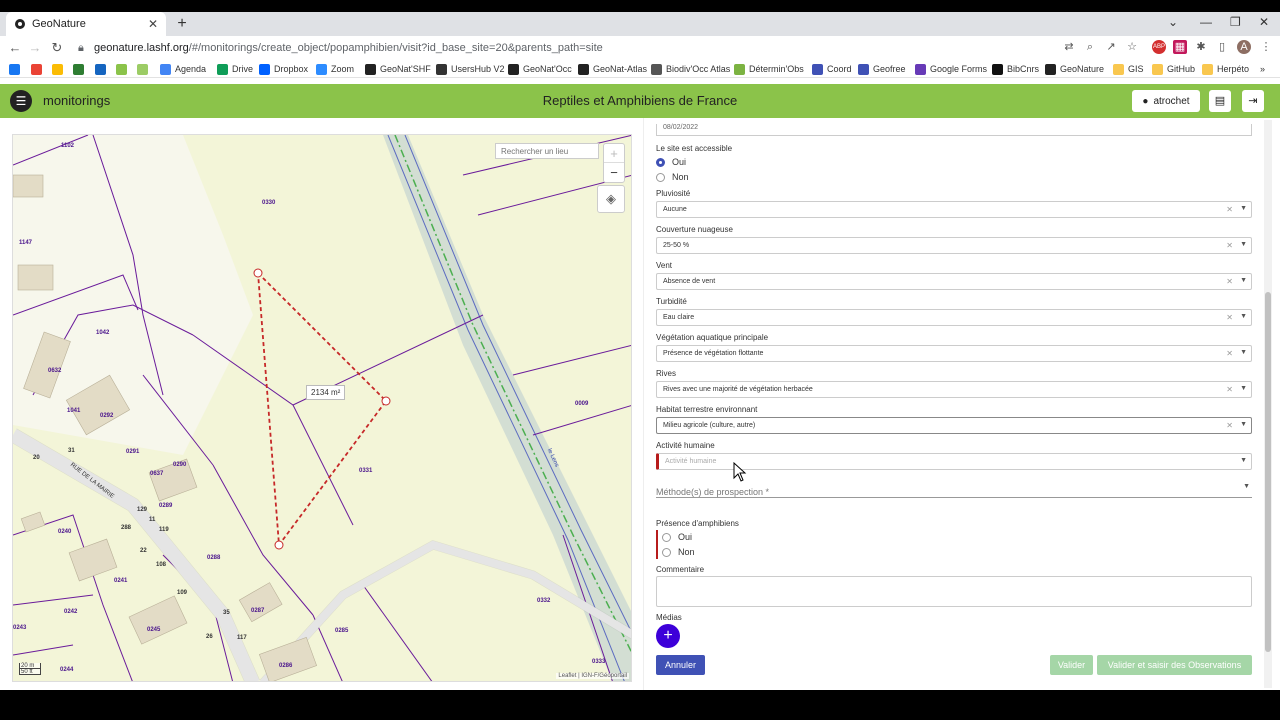 The image size is (1280, 720). What do you see at coordinates (335, 69) in the screenshot?
I see `bookmark-item: Zoom` at bounding box center [335, 69].